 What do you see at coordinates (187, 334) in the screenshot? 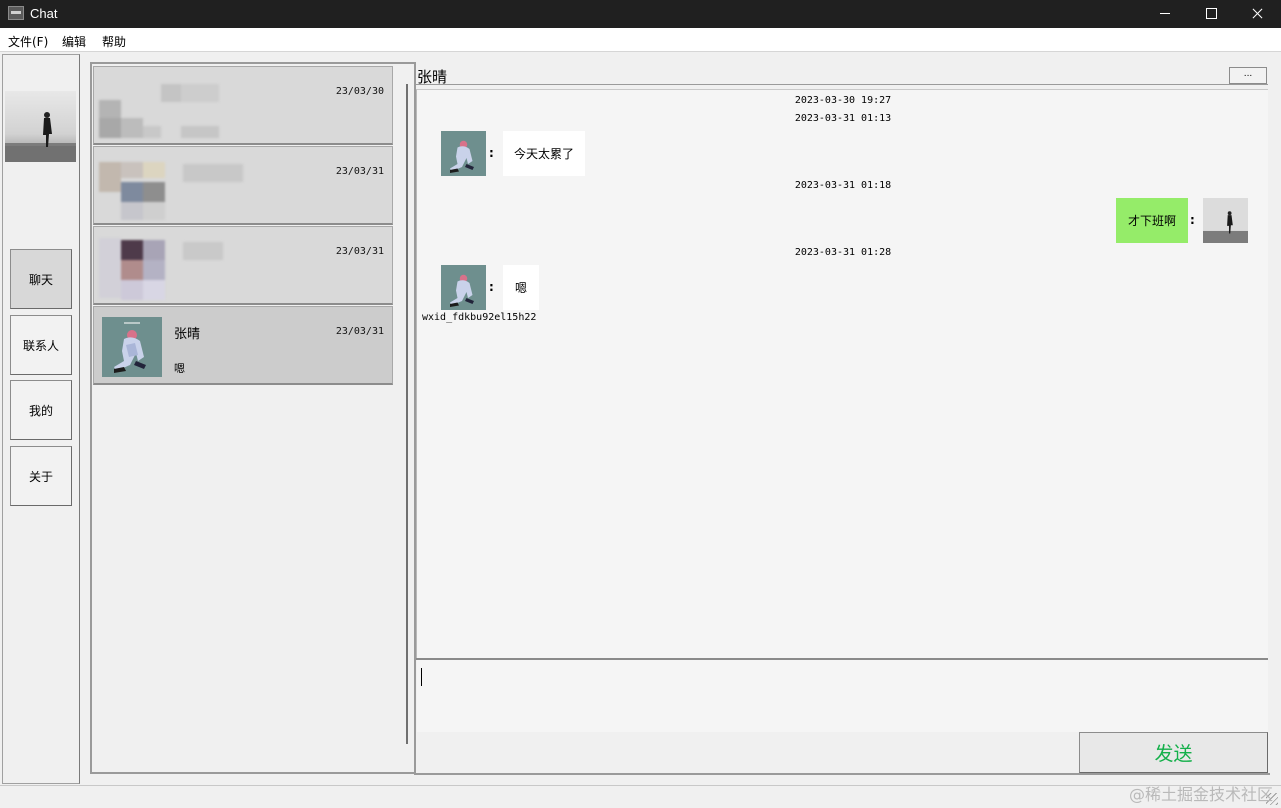
I see `conversation-name: 张晴` at bounding box center [187, 334].